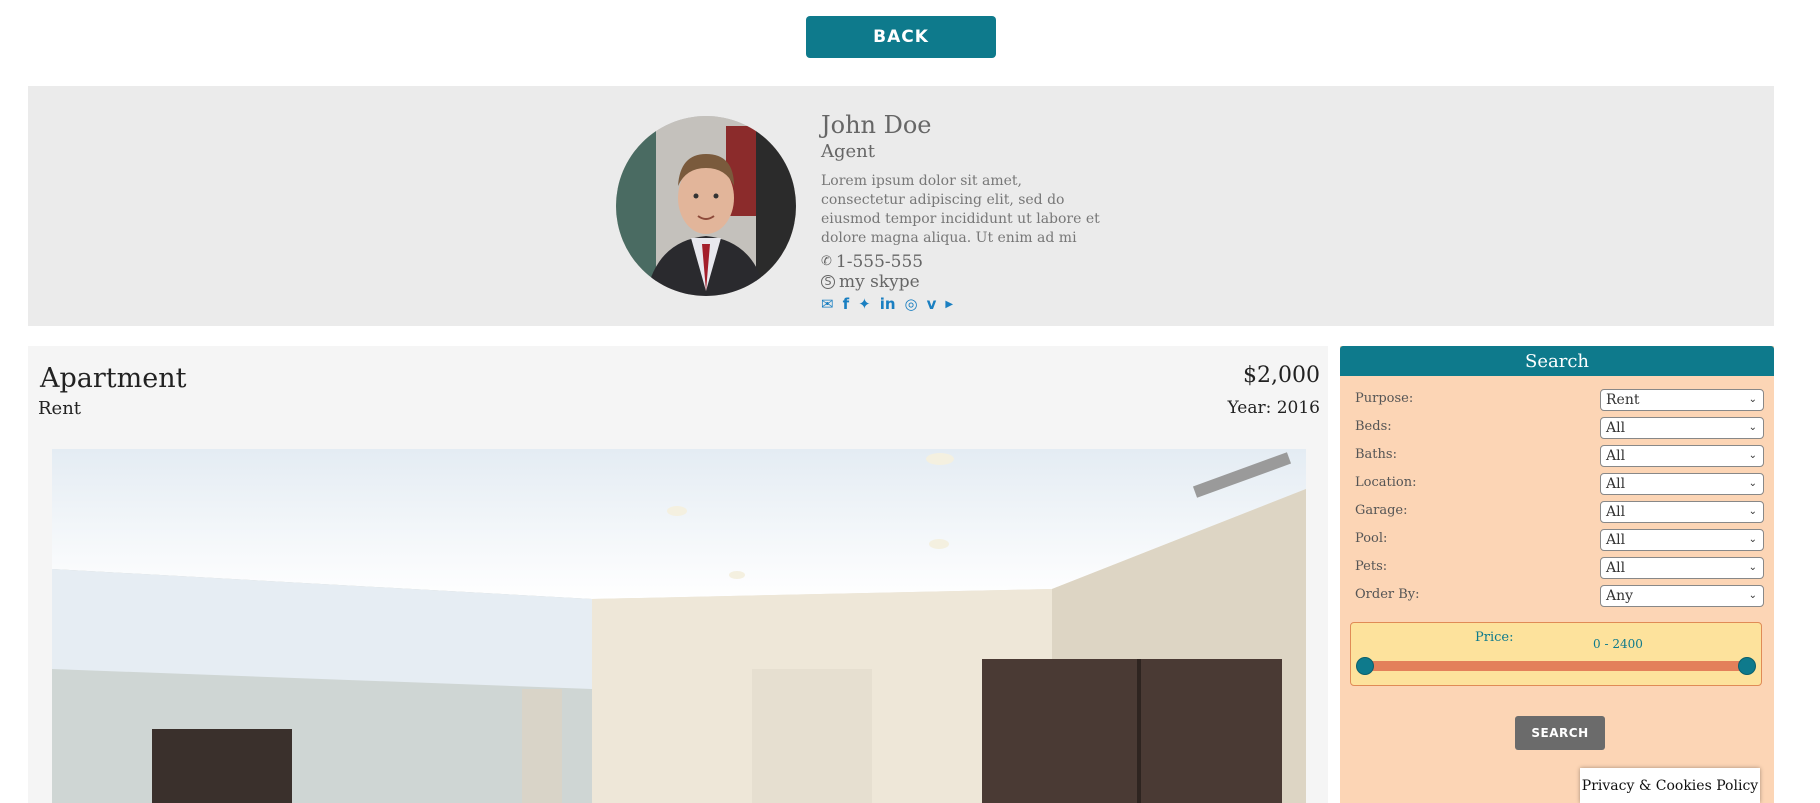 This screenshot has width=1820, height=803. What do you see at coordinates (1682, 456) in the screenshot?
I see `baths-select: All ⌄` at bounding box center [1682, 456].